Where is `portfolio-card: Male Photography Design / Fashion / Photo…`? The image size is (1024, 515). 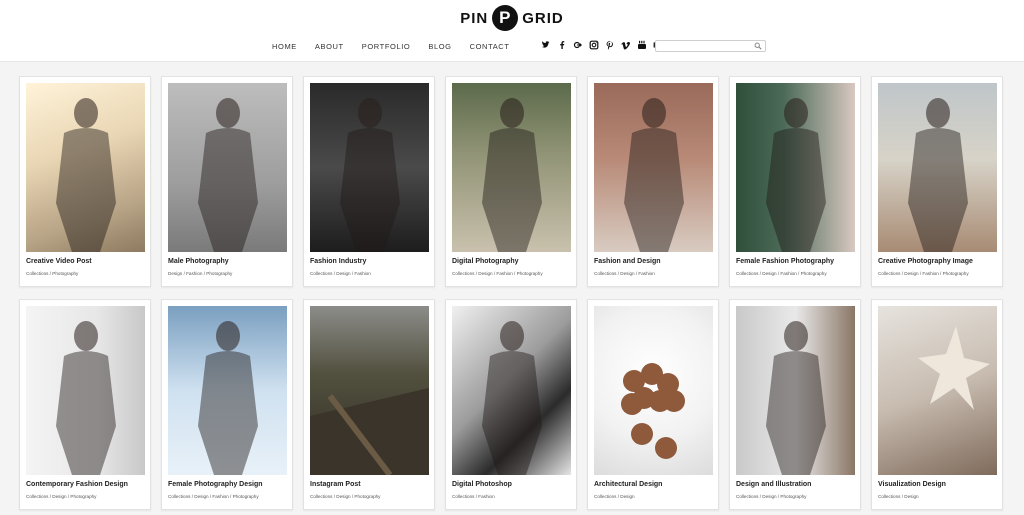 portfolio-card: Male Photography Design / Fashion / Photo… is located at coordinates (227, 181).